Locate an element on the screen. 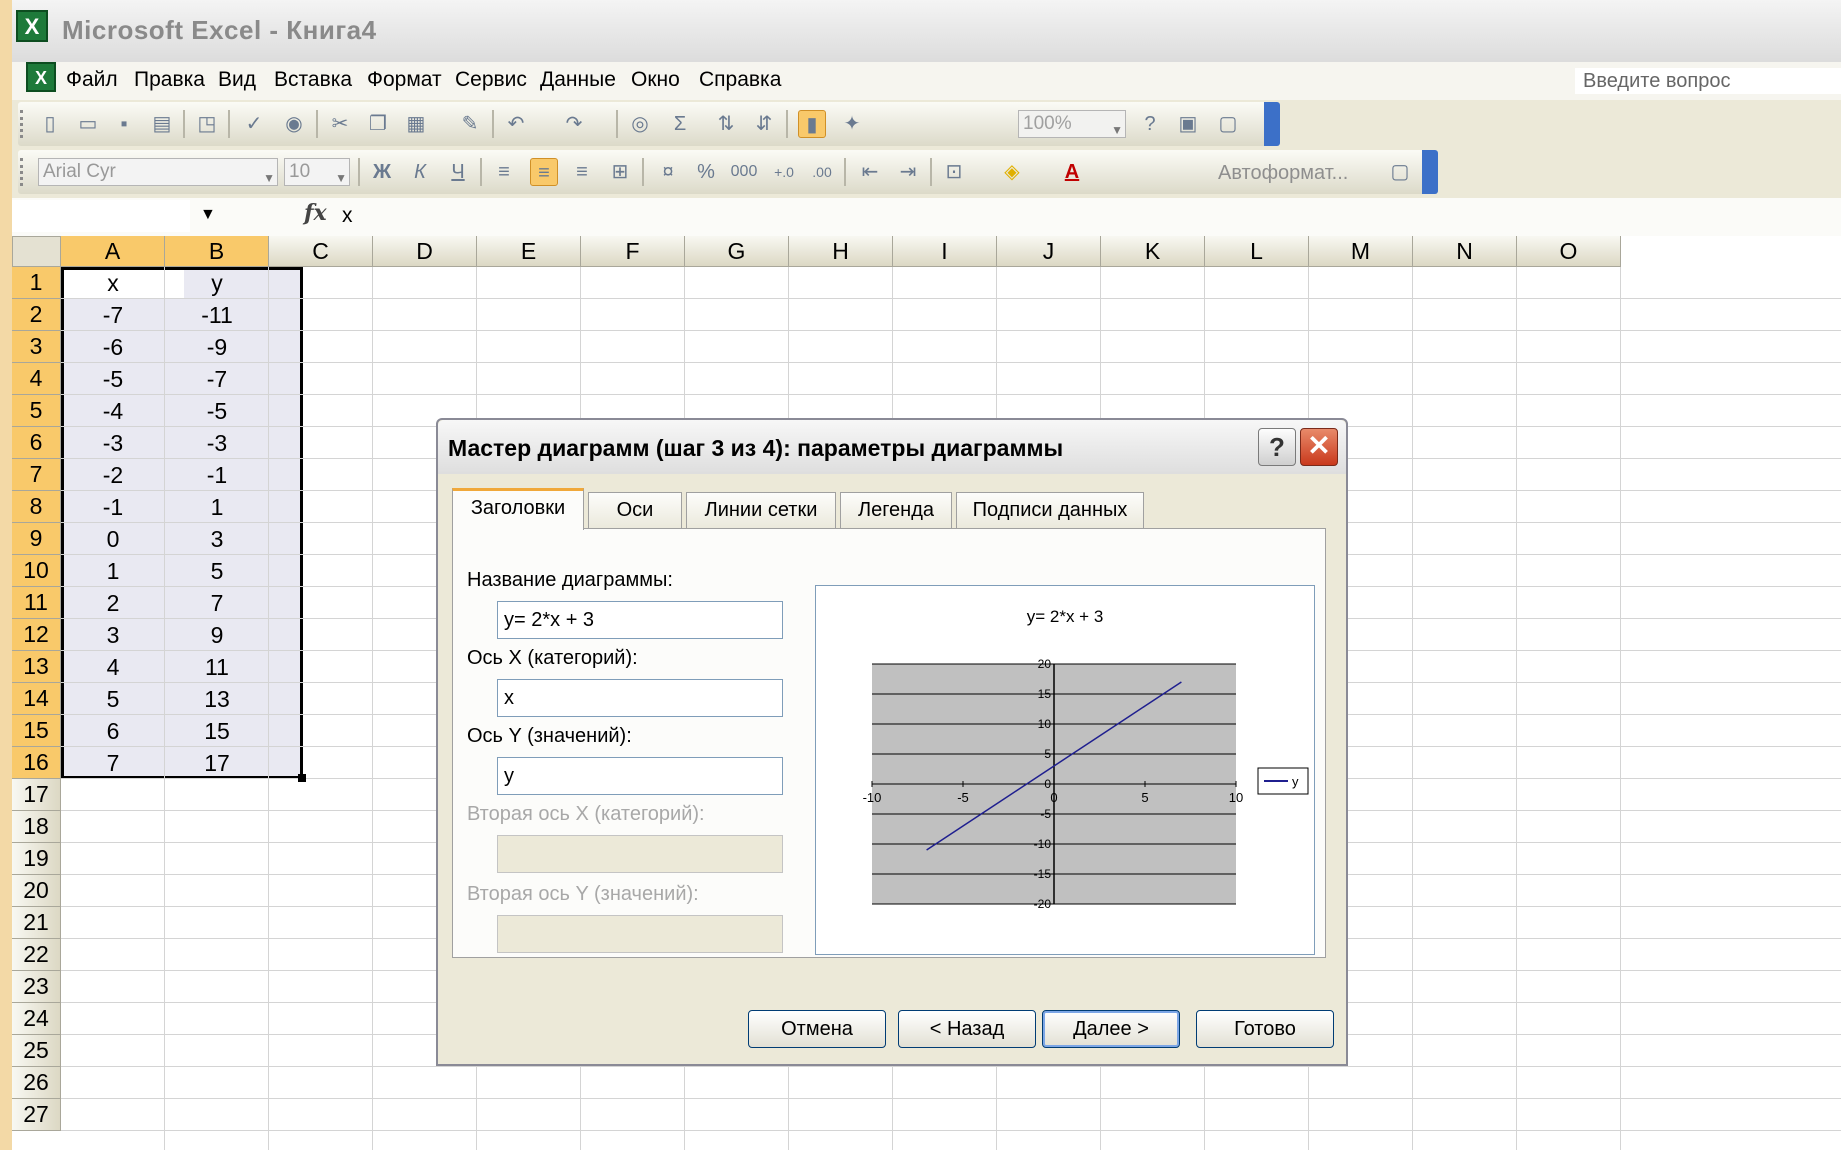 This screenshot has height=1150, width=1841. row-header-1: 1 is located at coordinates (36, 283).